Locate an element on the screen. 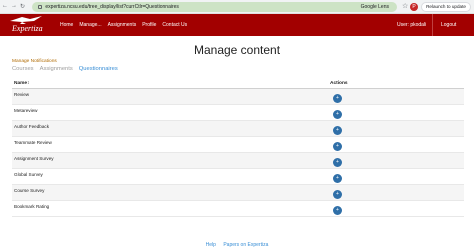 Image resolution: width=474 pixels, height=251 pixels. manage-notifications-link: Manage Notifications is located at coordinates (34, 61).